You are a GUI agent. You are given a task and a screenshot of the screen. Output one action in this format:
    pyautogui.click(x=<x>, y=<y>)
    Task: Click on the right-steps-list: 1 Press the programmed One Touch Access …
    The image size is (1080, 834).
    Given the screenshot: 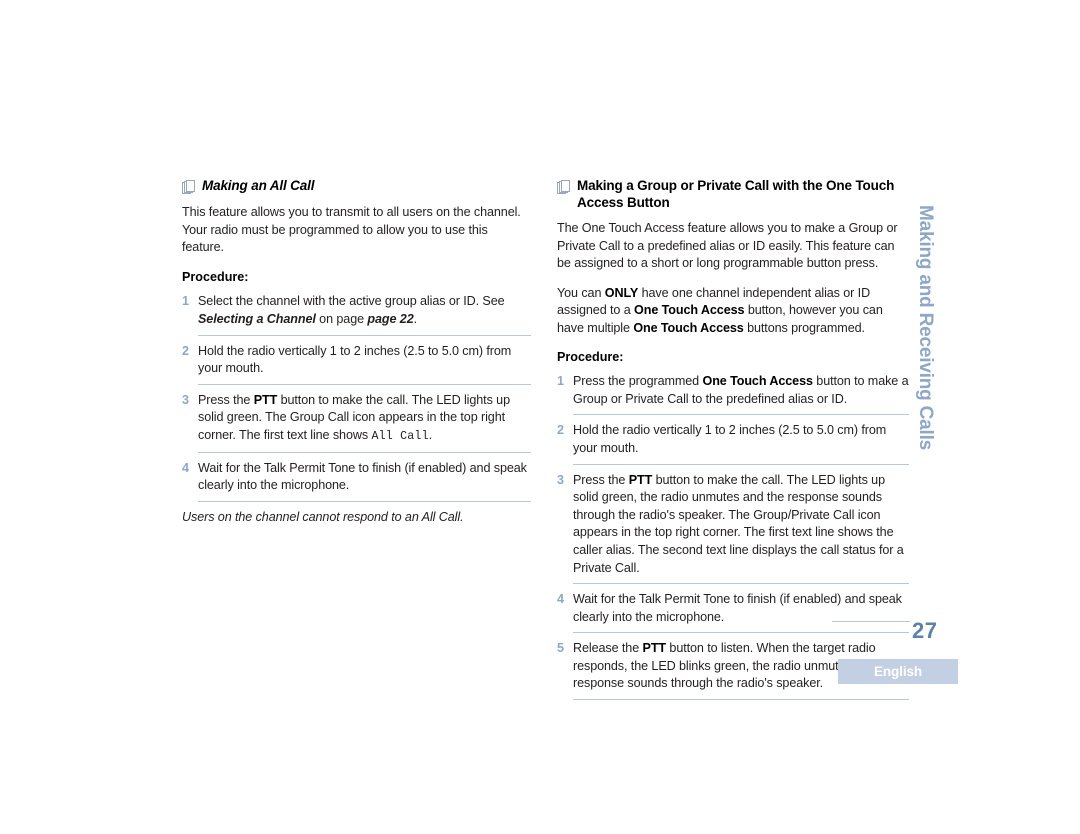 What is the action you would take?
    pyautogui.click(x=733, y=536)
    